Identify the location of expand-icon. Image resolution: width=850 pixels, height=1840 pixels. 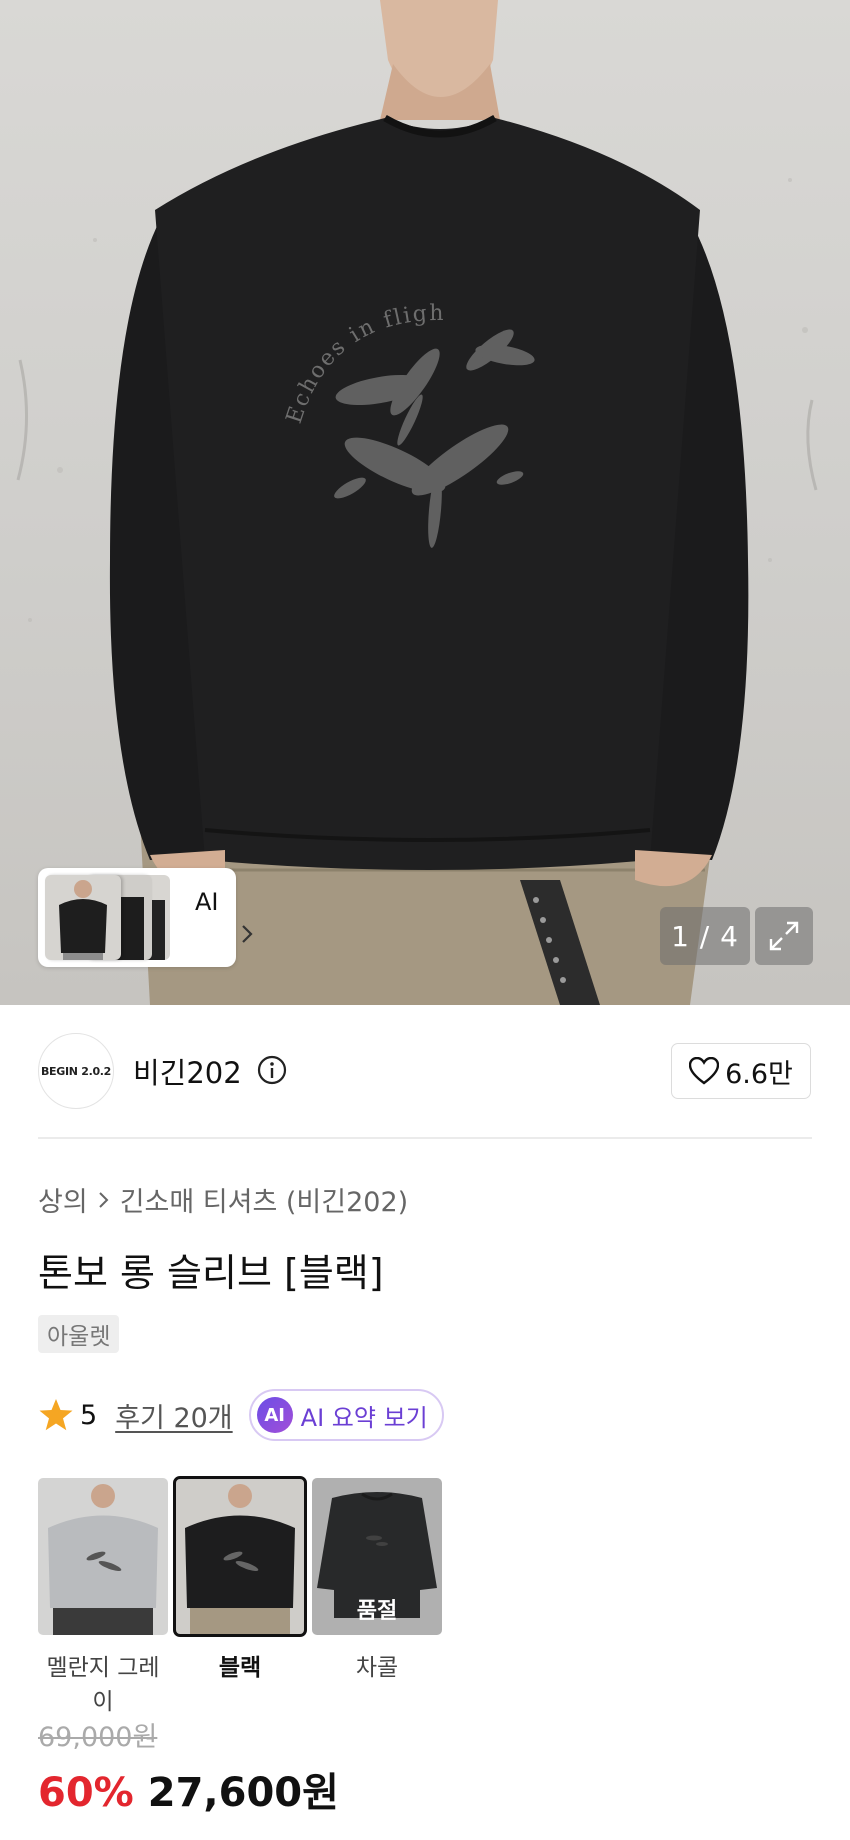
(784, 936).